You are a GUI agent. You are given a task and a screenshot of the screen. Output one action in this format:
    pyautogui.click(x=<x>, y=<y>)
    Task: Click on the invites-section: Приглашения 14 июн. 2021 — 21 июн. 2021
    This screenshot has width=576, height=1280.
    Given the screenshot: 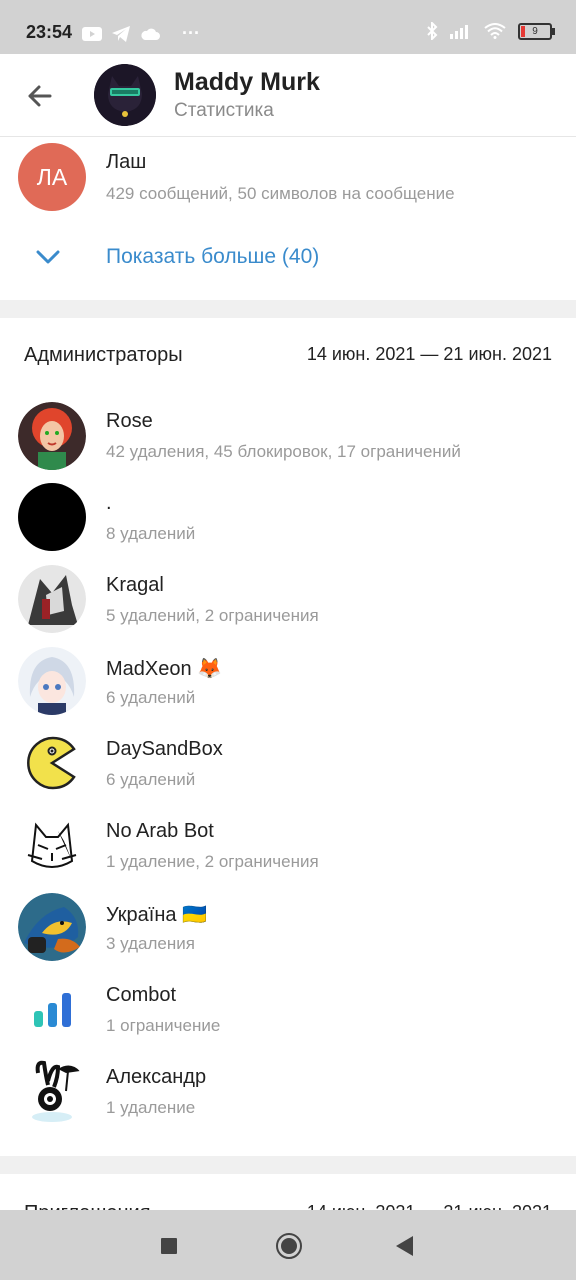 What is the action you would take?
    pyautogui.click(x=288, y=1194)
    